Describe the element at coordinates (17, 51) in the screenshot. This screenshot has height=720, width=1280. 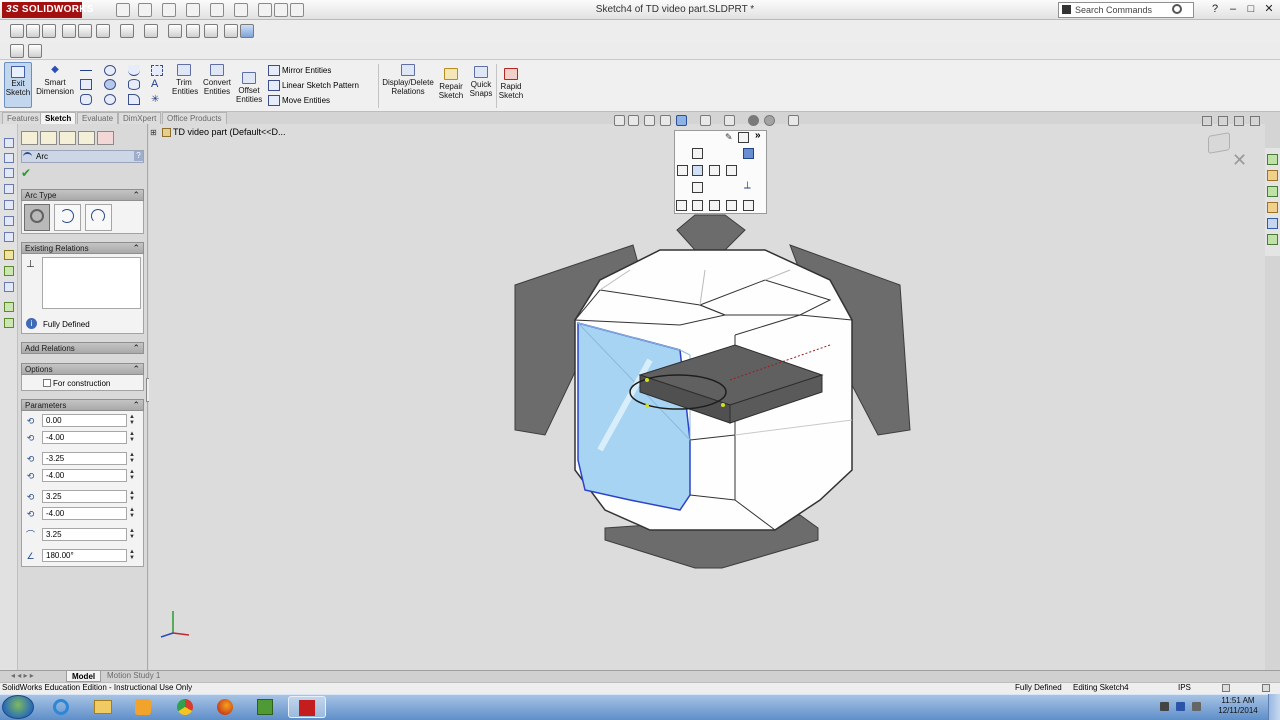
I see `sketch-icon` at that location.